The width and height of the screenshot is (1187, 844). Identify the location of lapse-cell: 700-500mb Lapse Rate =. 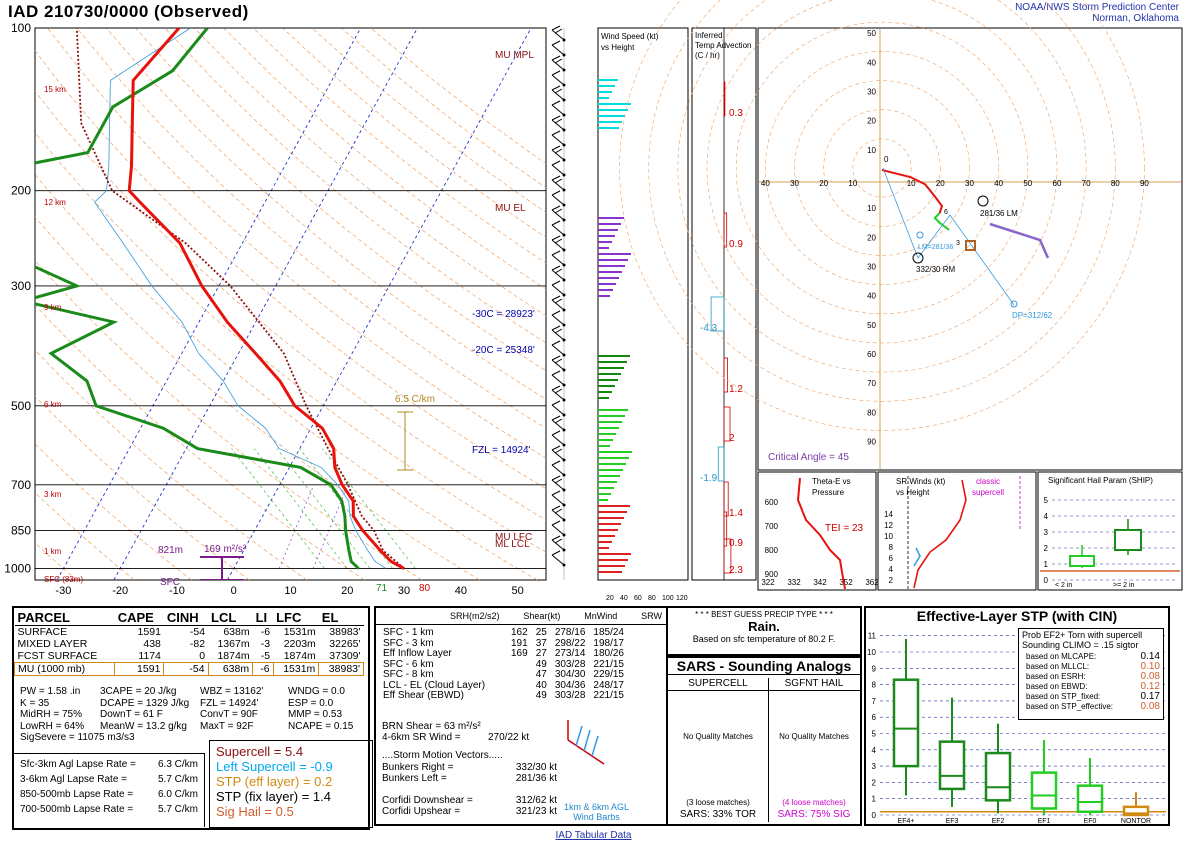
(77, 809).